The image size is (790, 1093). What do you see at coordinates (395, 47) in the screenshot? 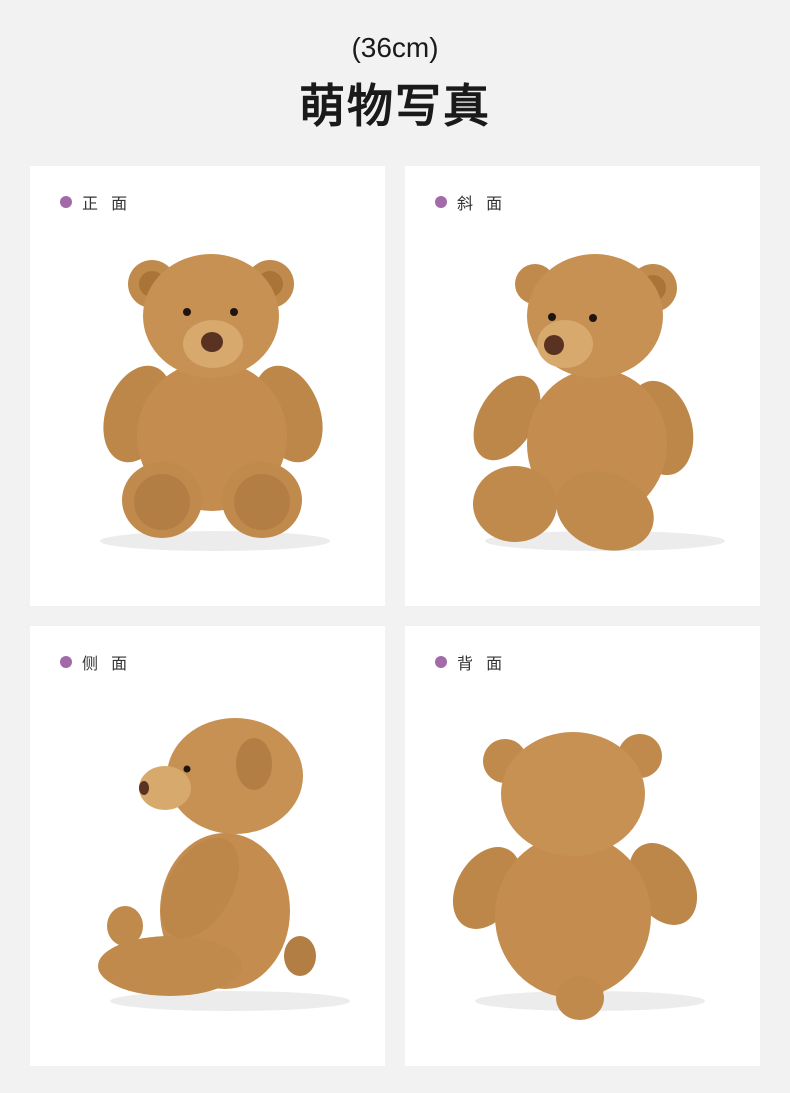
I see `size-caption: (36cm)` at bounding box center [395, 47].